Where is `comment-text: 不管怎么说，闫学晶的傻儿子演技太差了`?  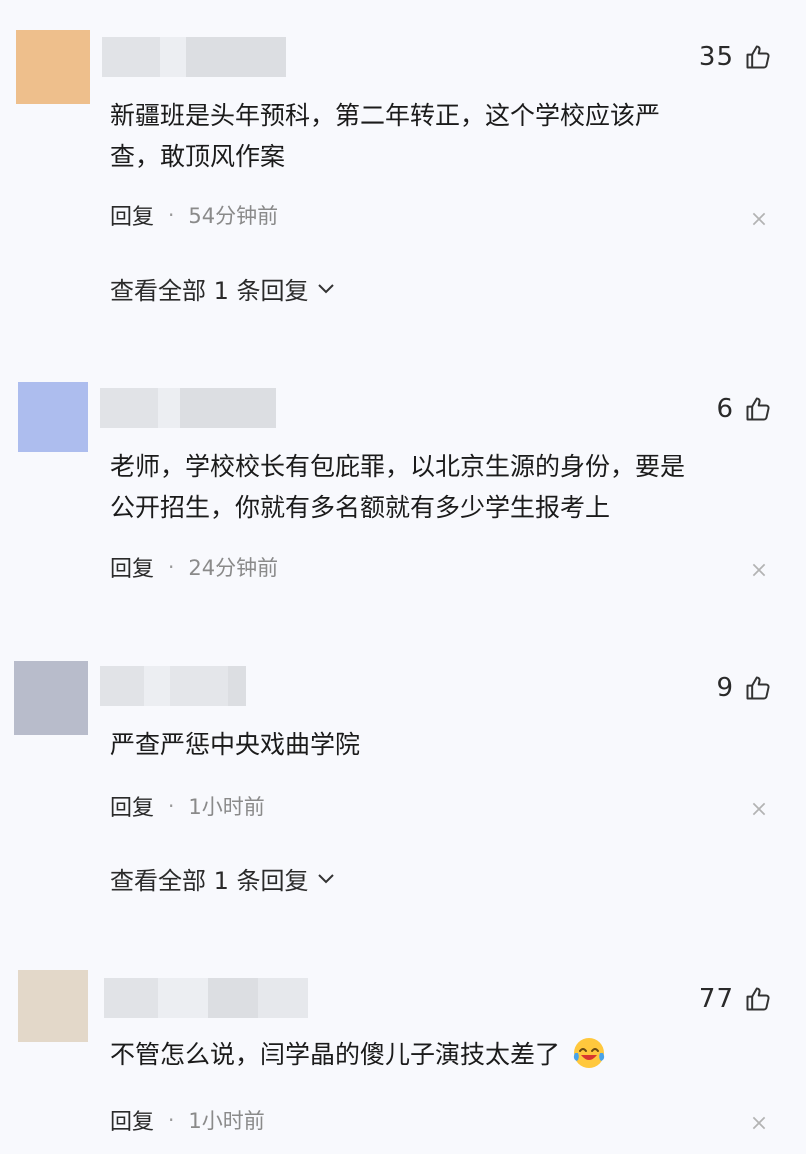
comment-text: 不管怎么说，闫学晶的傻儿子演技太差了 is located at coordinates (430, 1054).